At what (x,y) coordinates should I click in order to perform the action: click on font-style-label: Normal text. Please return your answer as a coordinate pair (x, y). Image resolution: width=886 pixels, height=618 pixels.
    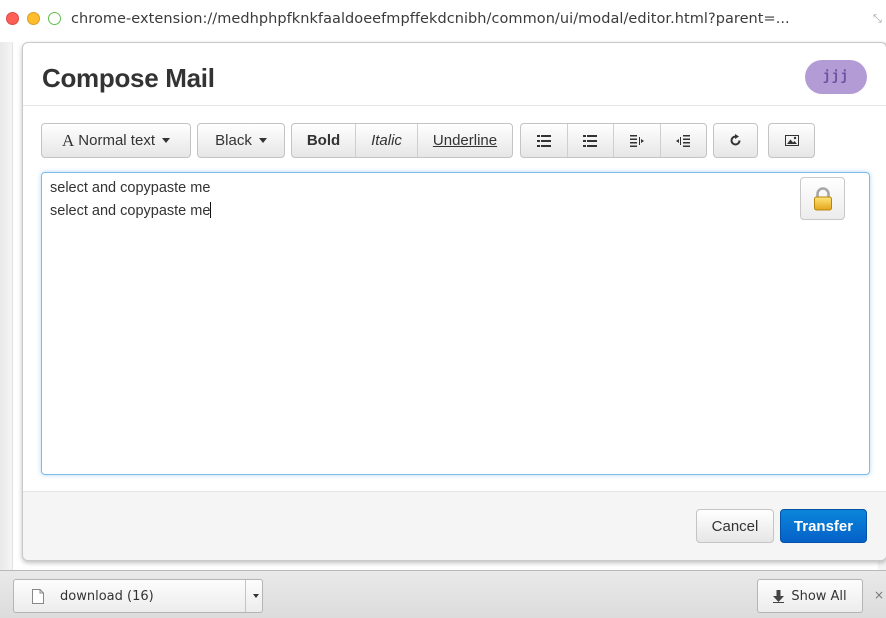
    Looking at the image, I should click on (116, 140).